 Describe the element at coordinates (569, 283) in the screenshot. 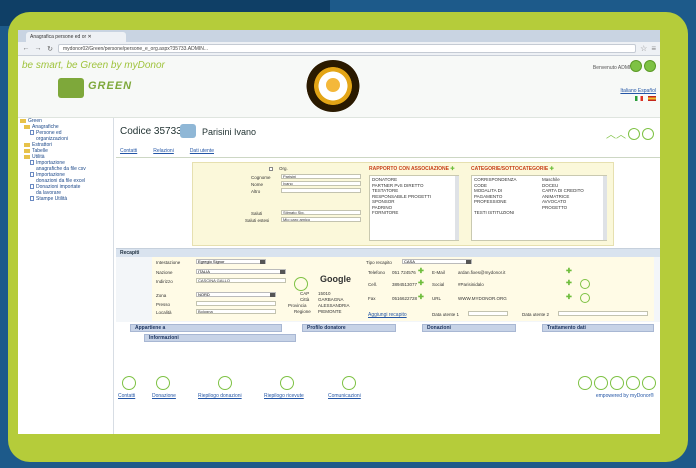

I see `add-social-icon: ✚` at that location.